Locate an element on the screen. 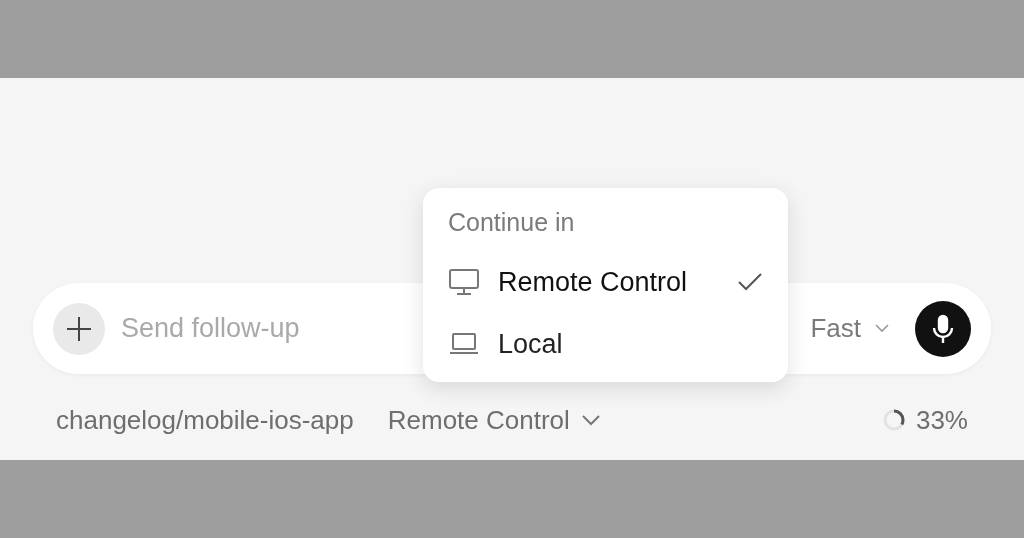 This screenshot has height=538, width=1024. monitor-icon is located at coordinates (464, 282).